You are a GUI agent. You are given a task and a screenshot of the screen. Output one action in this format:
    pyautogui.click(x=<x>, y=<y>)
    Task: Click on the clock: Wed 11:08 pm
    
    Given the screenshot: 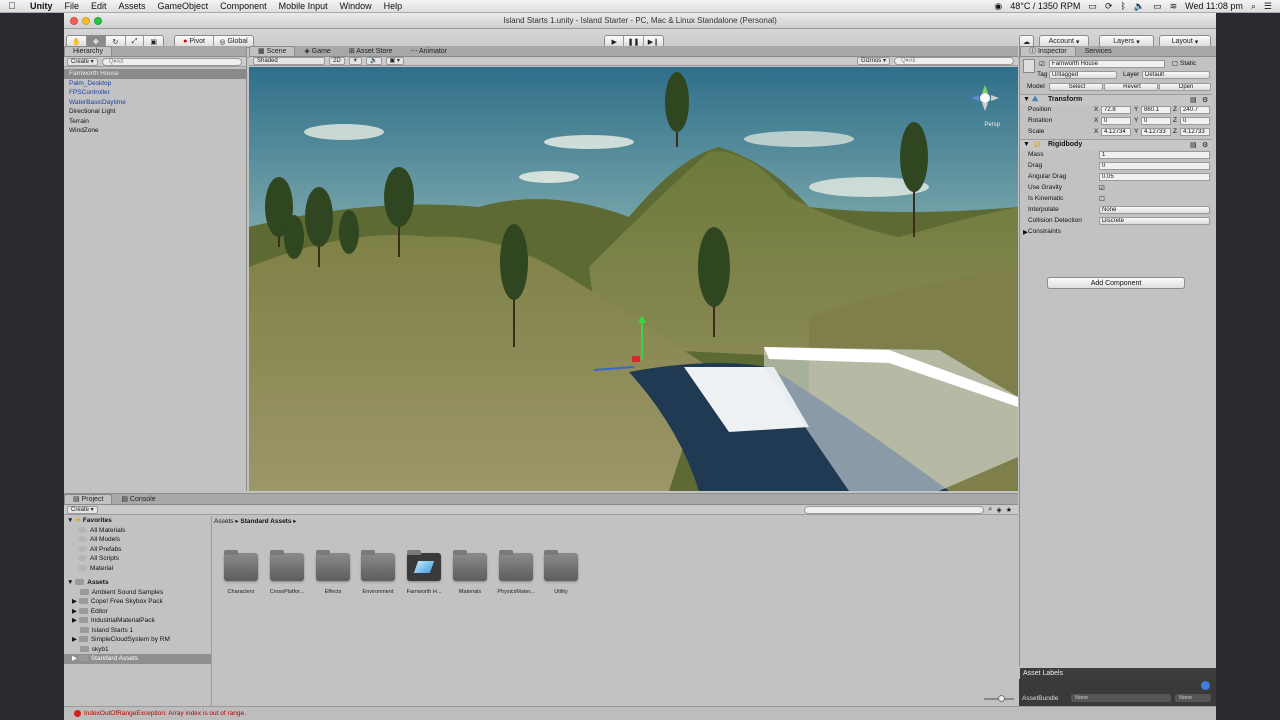 What is the action you would take?
    pyautogui.click(x=1214, y=6)
    